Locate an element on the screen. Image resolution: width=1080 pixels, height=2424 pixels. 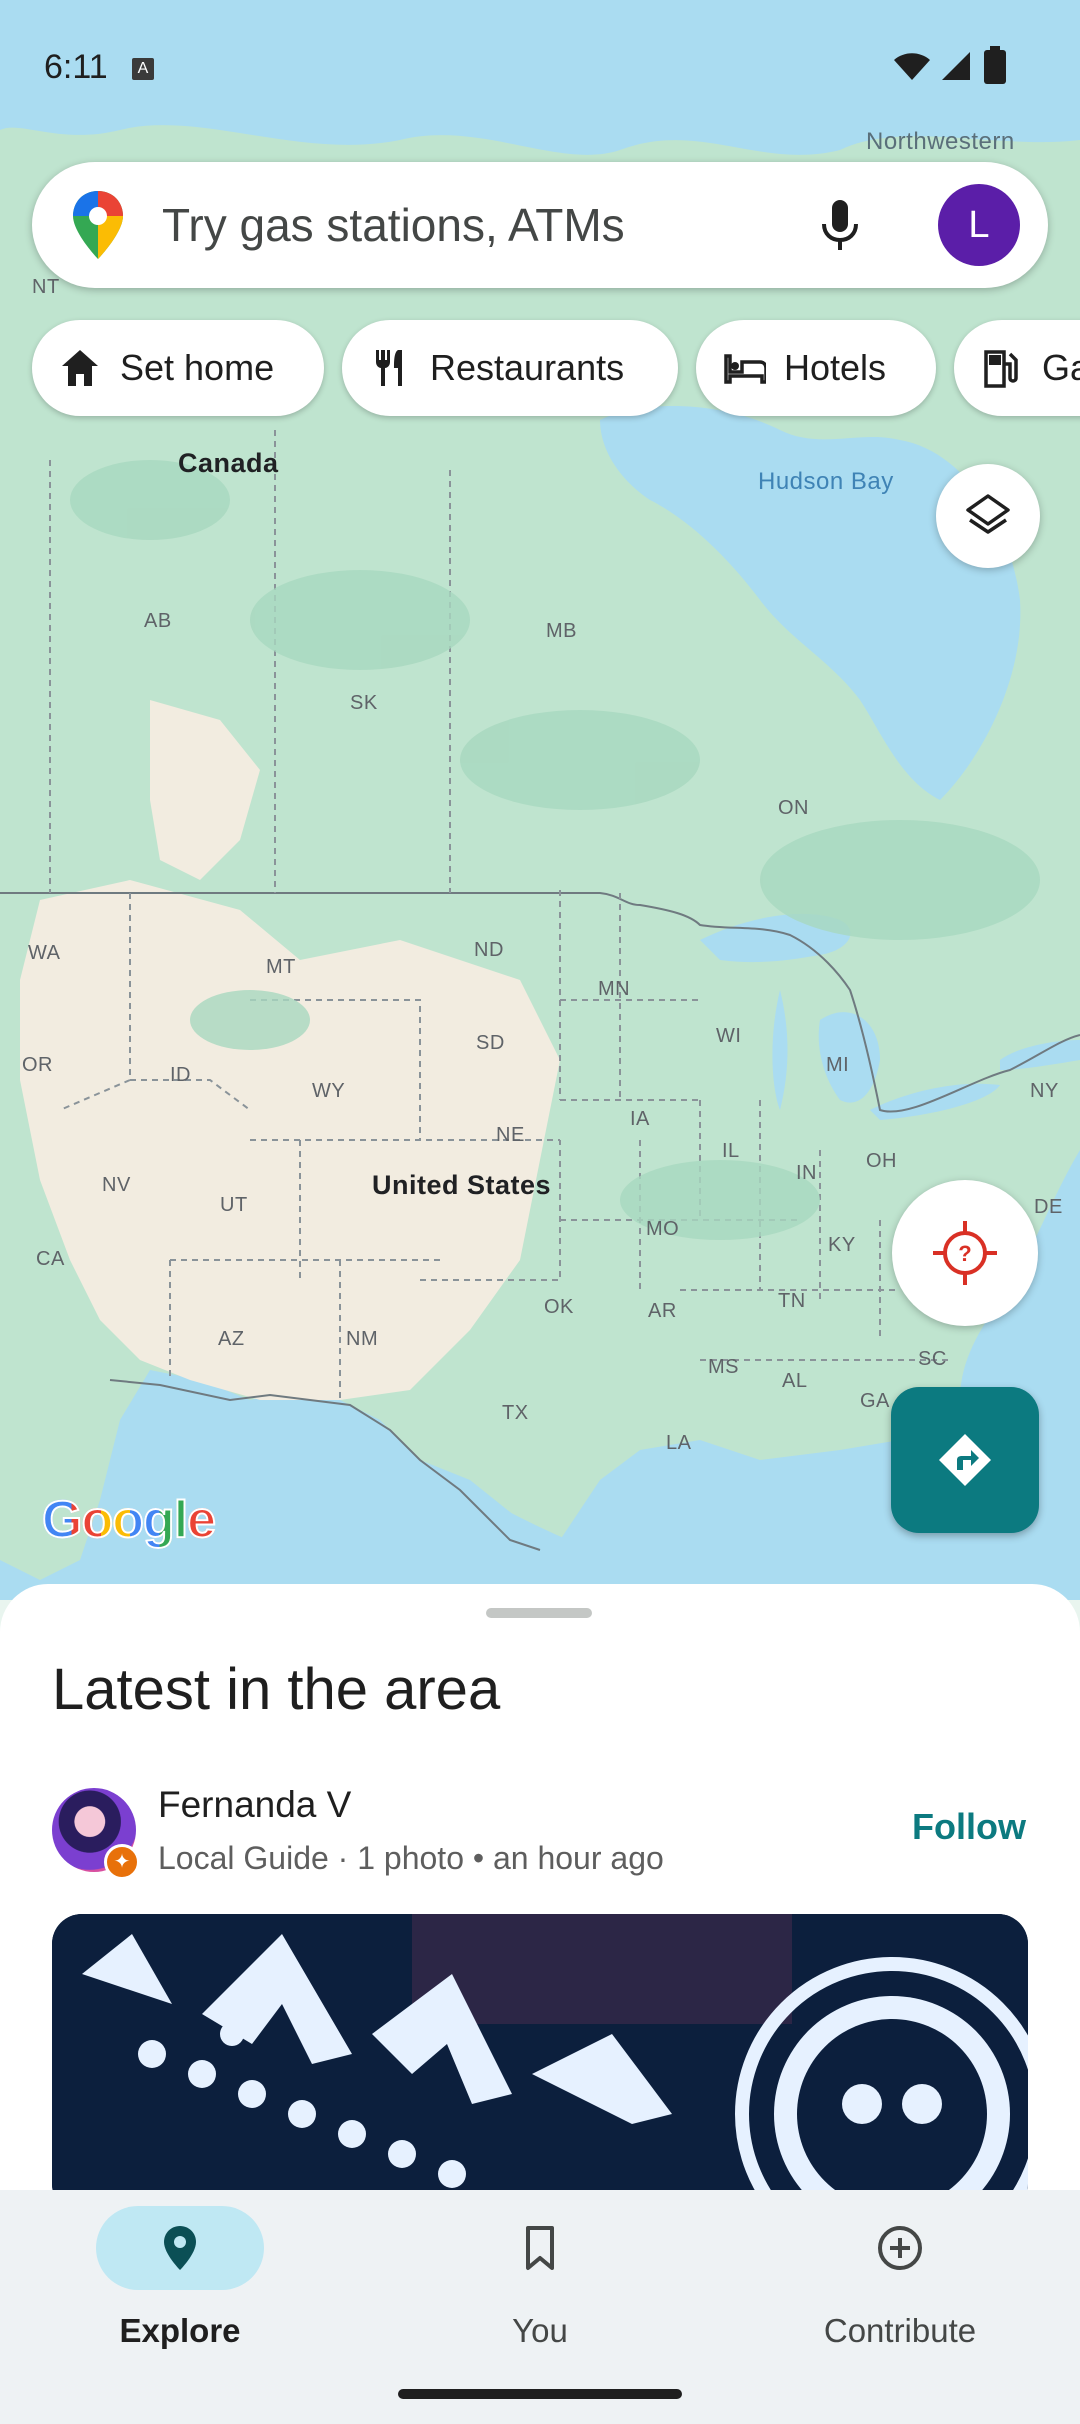
photo-content is located at coordinates (540, 2064).